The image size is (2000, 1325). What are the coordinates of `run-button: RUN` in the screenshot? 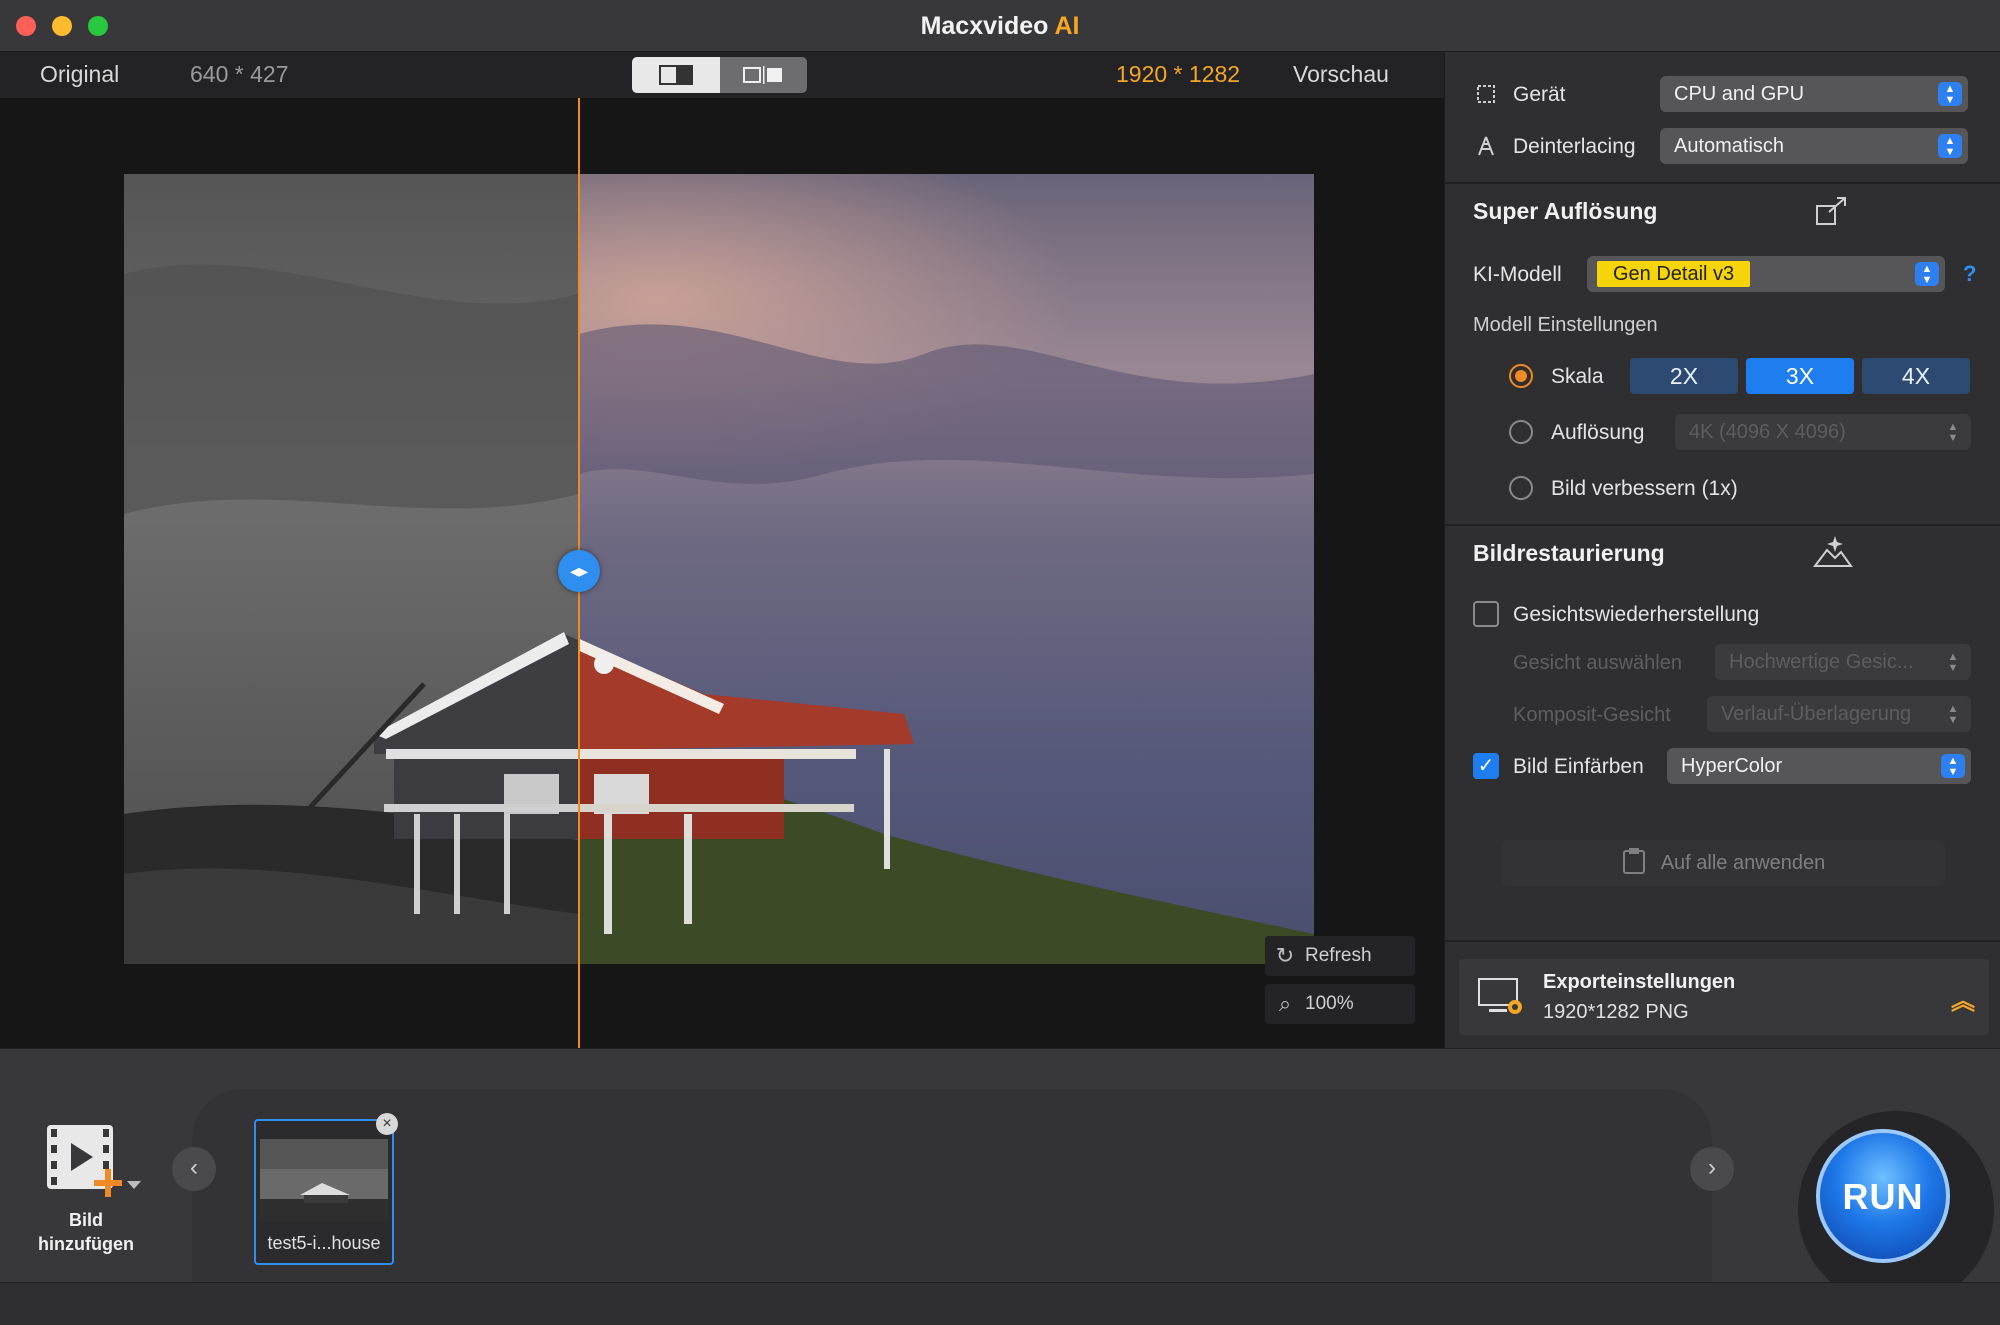 It's located at (1883, 1196).